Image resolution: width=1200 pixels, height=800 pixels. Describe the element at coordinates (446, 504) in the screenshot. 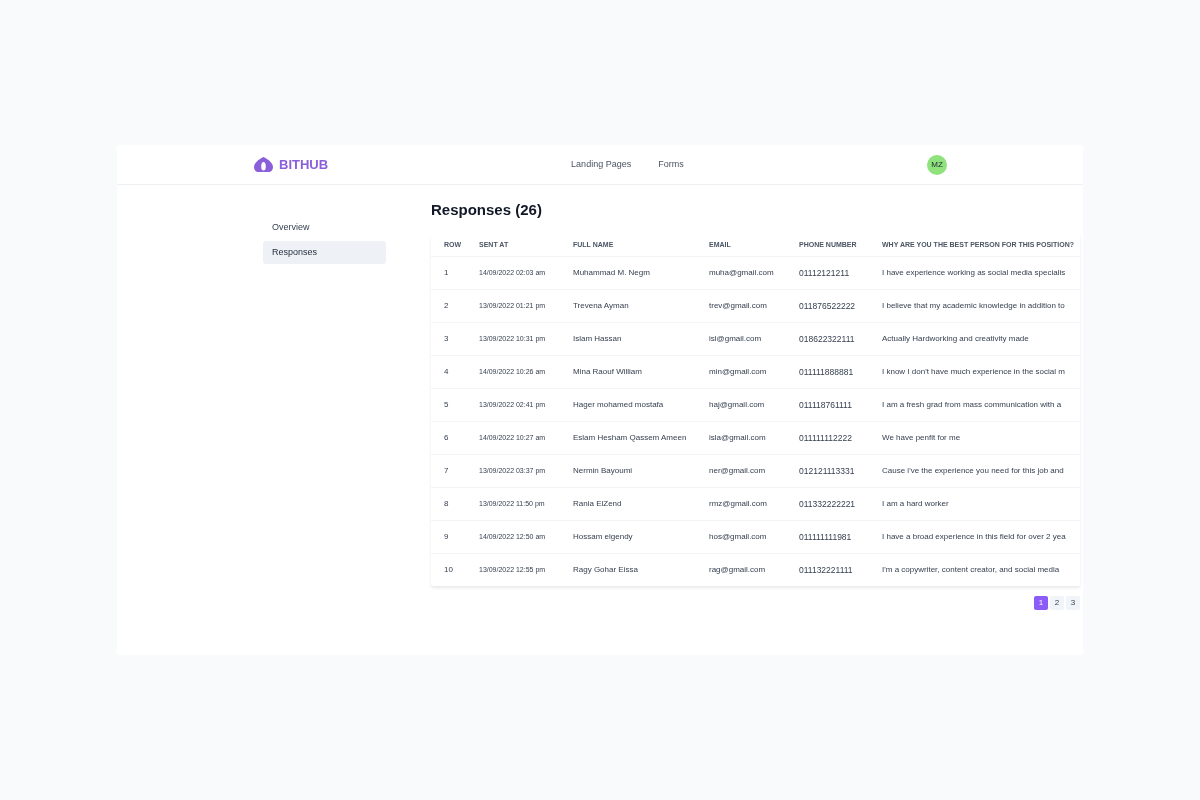

I see `table-cell-text: 8` at that location.